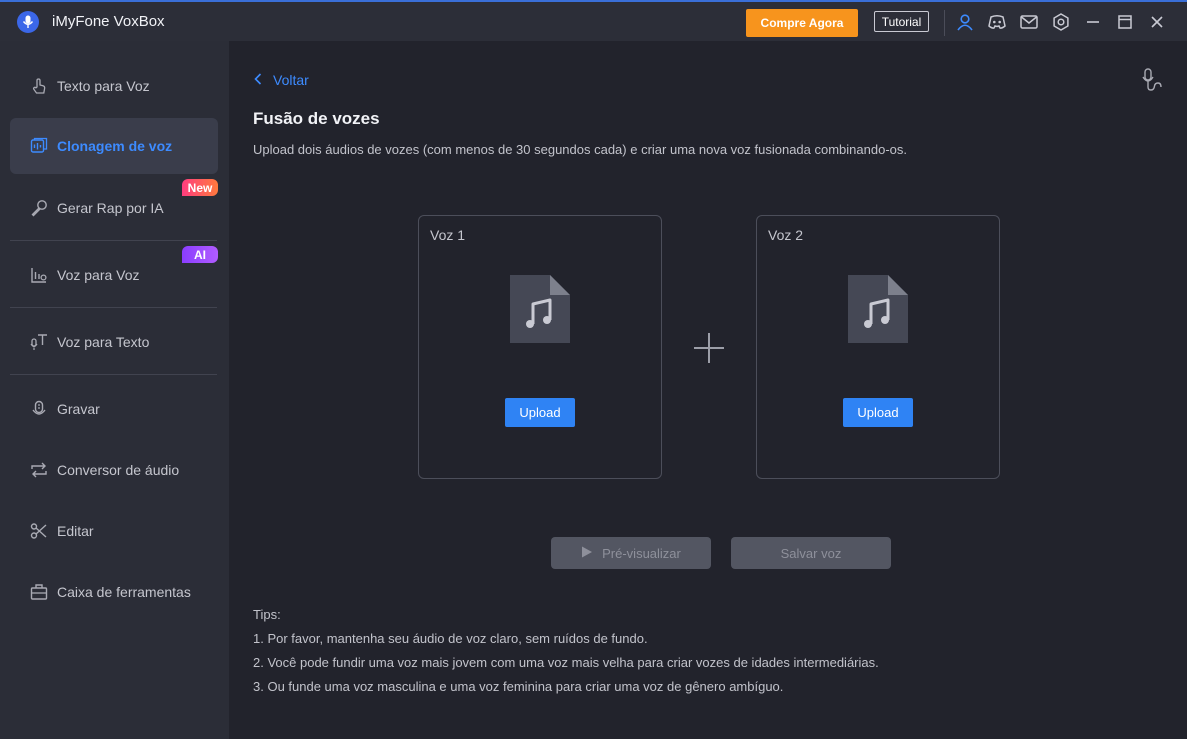 This screenshot has width=1187, height=739. I want to click on discord-icon, so click(997, 22).